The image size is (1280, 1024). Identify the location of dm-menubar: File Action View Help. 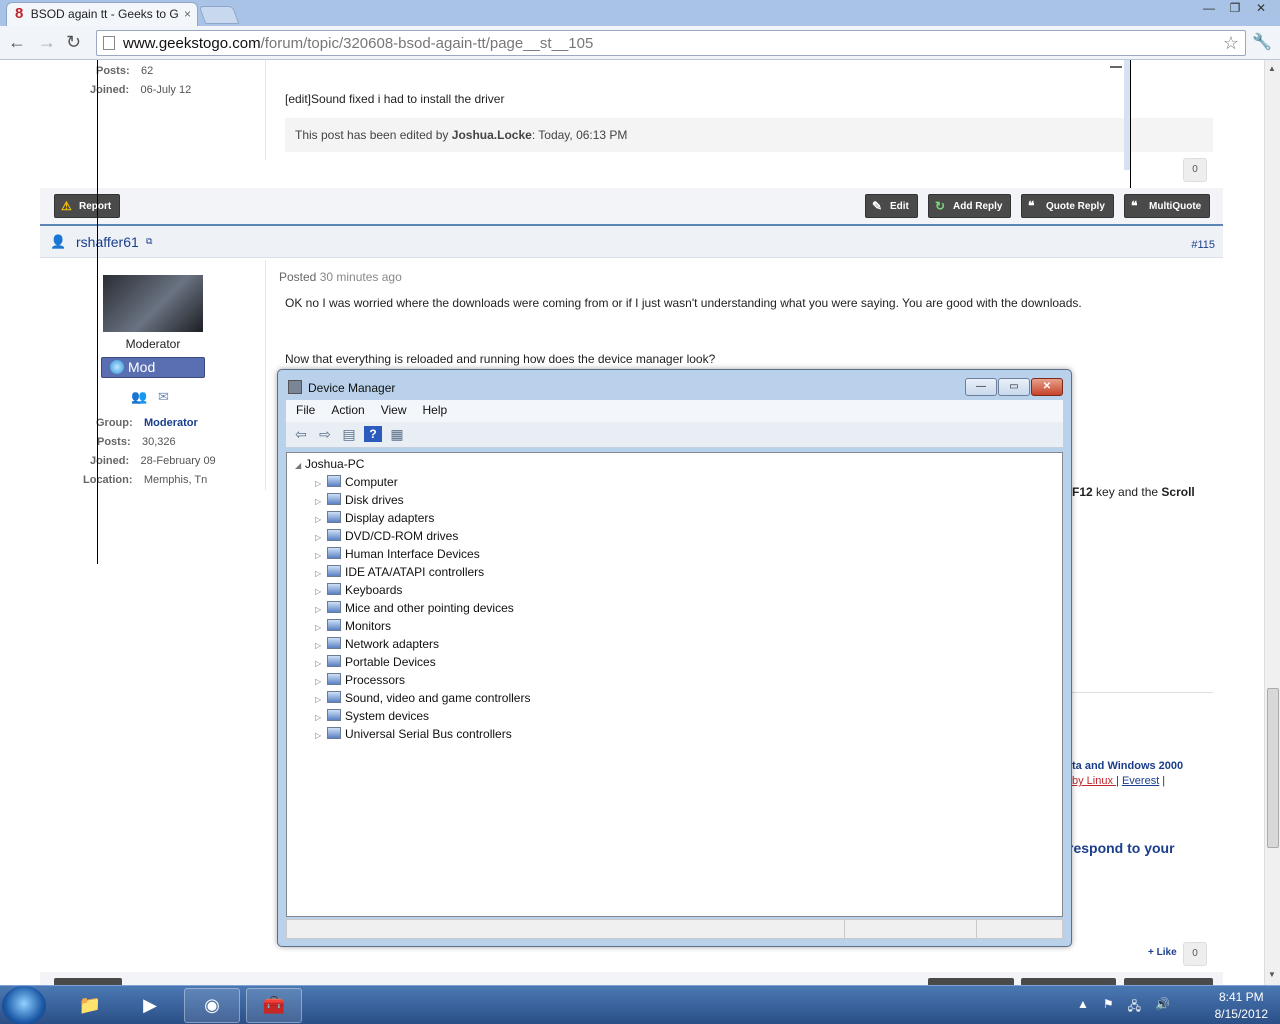
(674, 411).